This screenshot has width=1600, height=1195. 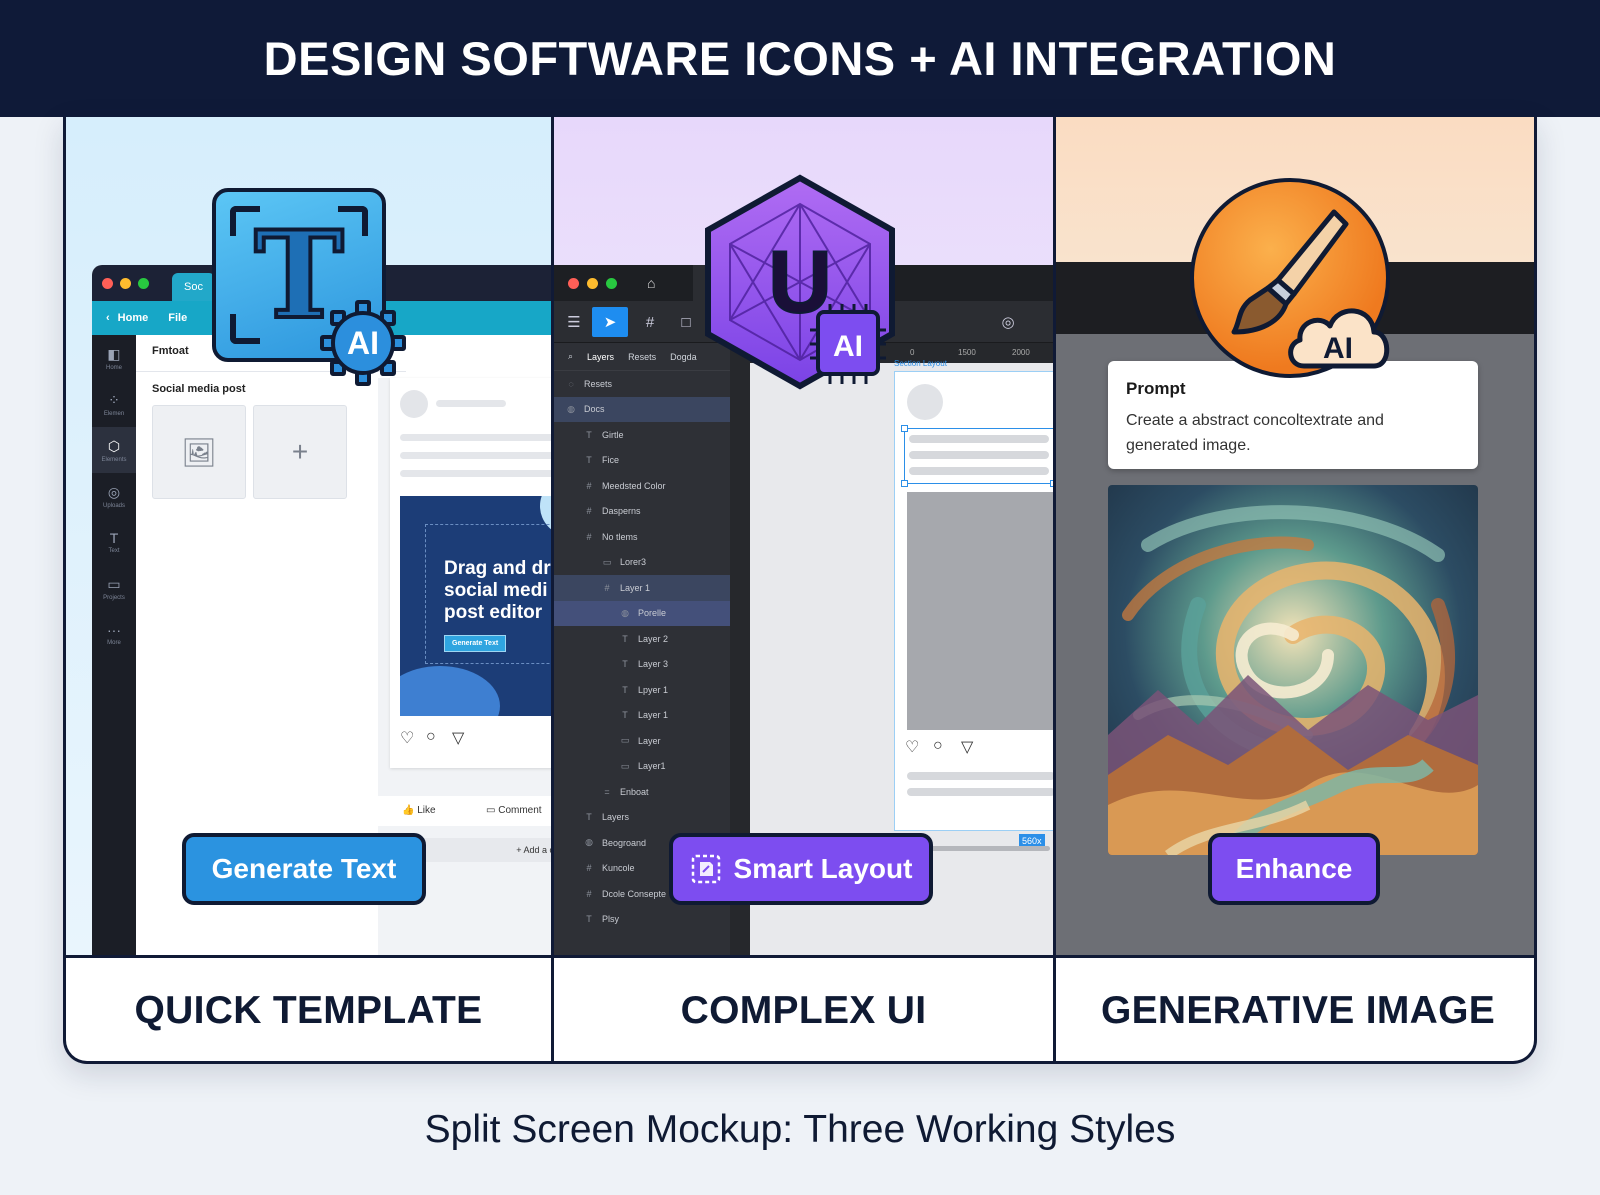 I want to click on comment-button: ▭ Comment, so click(x=514, y=810).